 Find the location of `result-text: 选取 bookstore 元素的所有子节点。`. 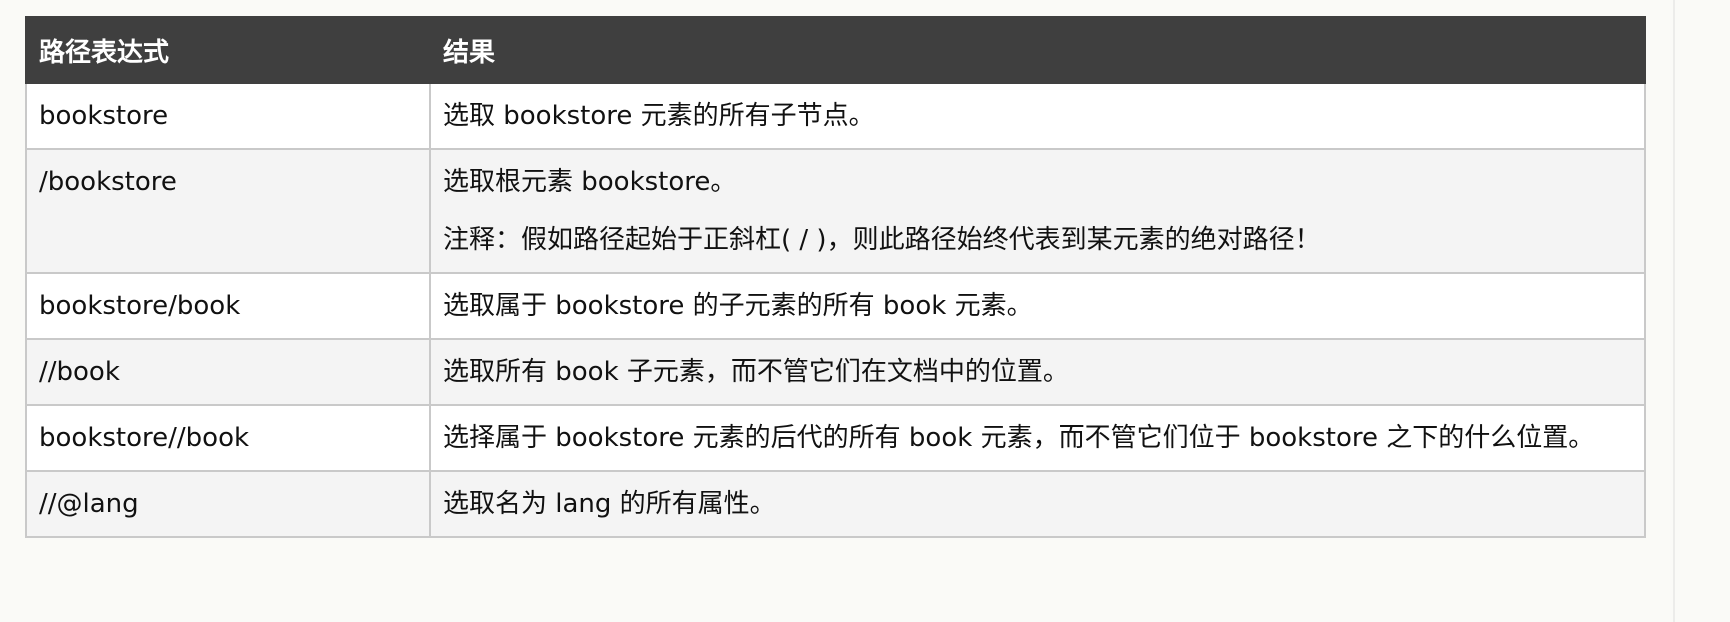

result-text: 选取 bookstore 元素的所有子节点。 is located at coordinates (659, 116).